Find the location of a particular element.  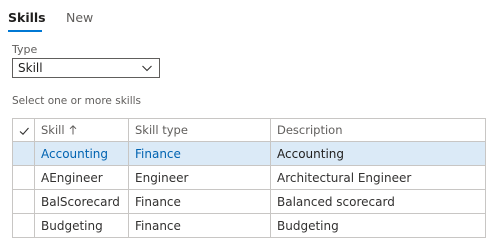

grid-header-row: Skill Skill type Description is located at coordinates (249, 130).